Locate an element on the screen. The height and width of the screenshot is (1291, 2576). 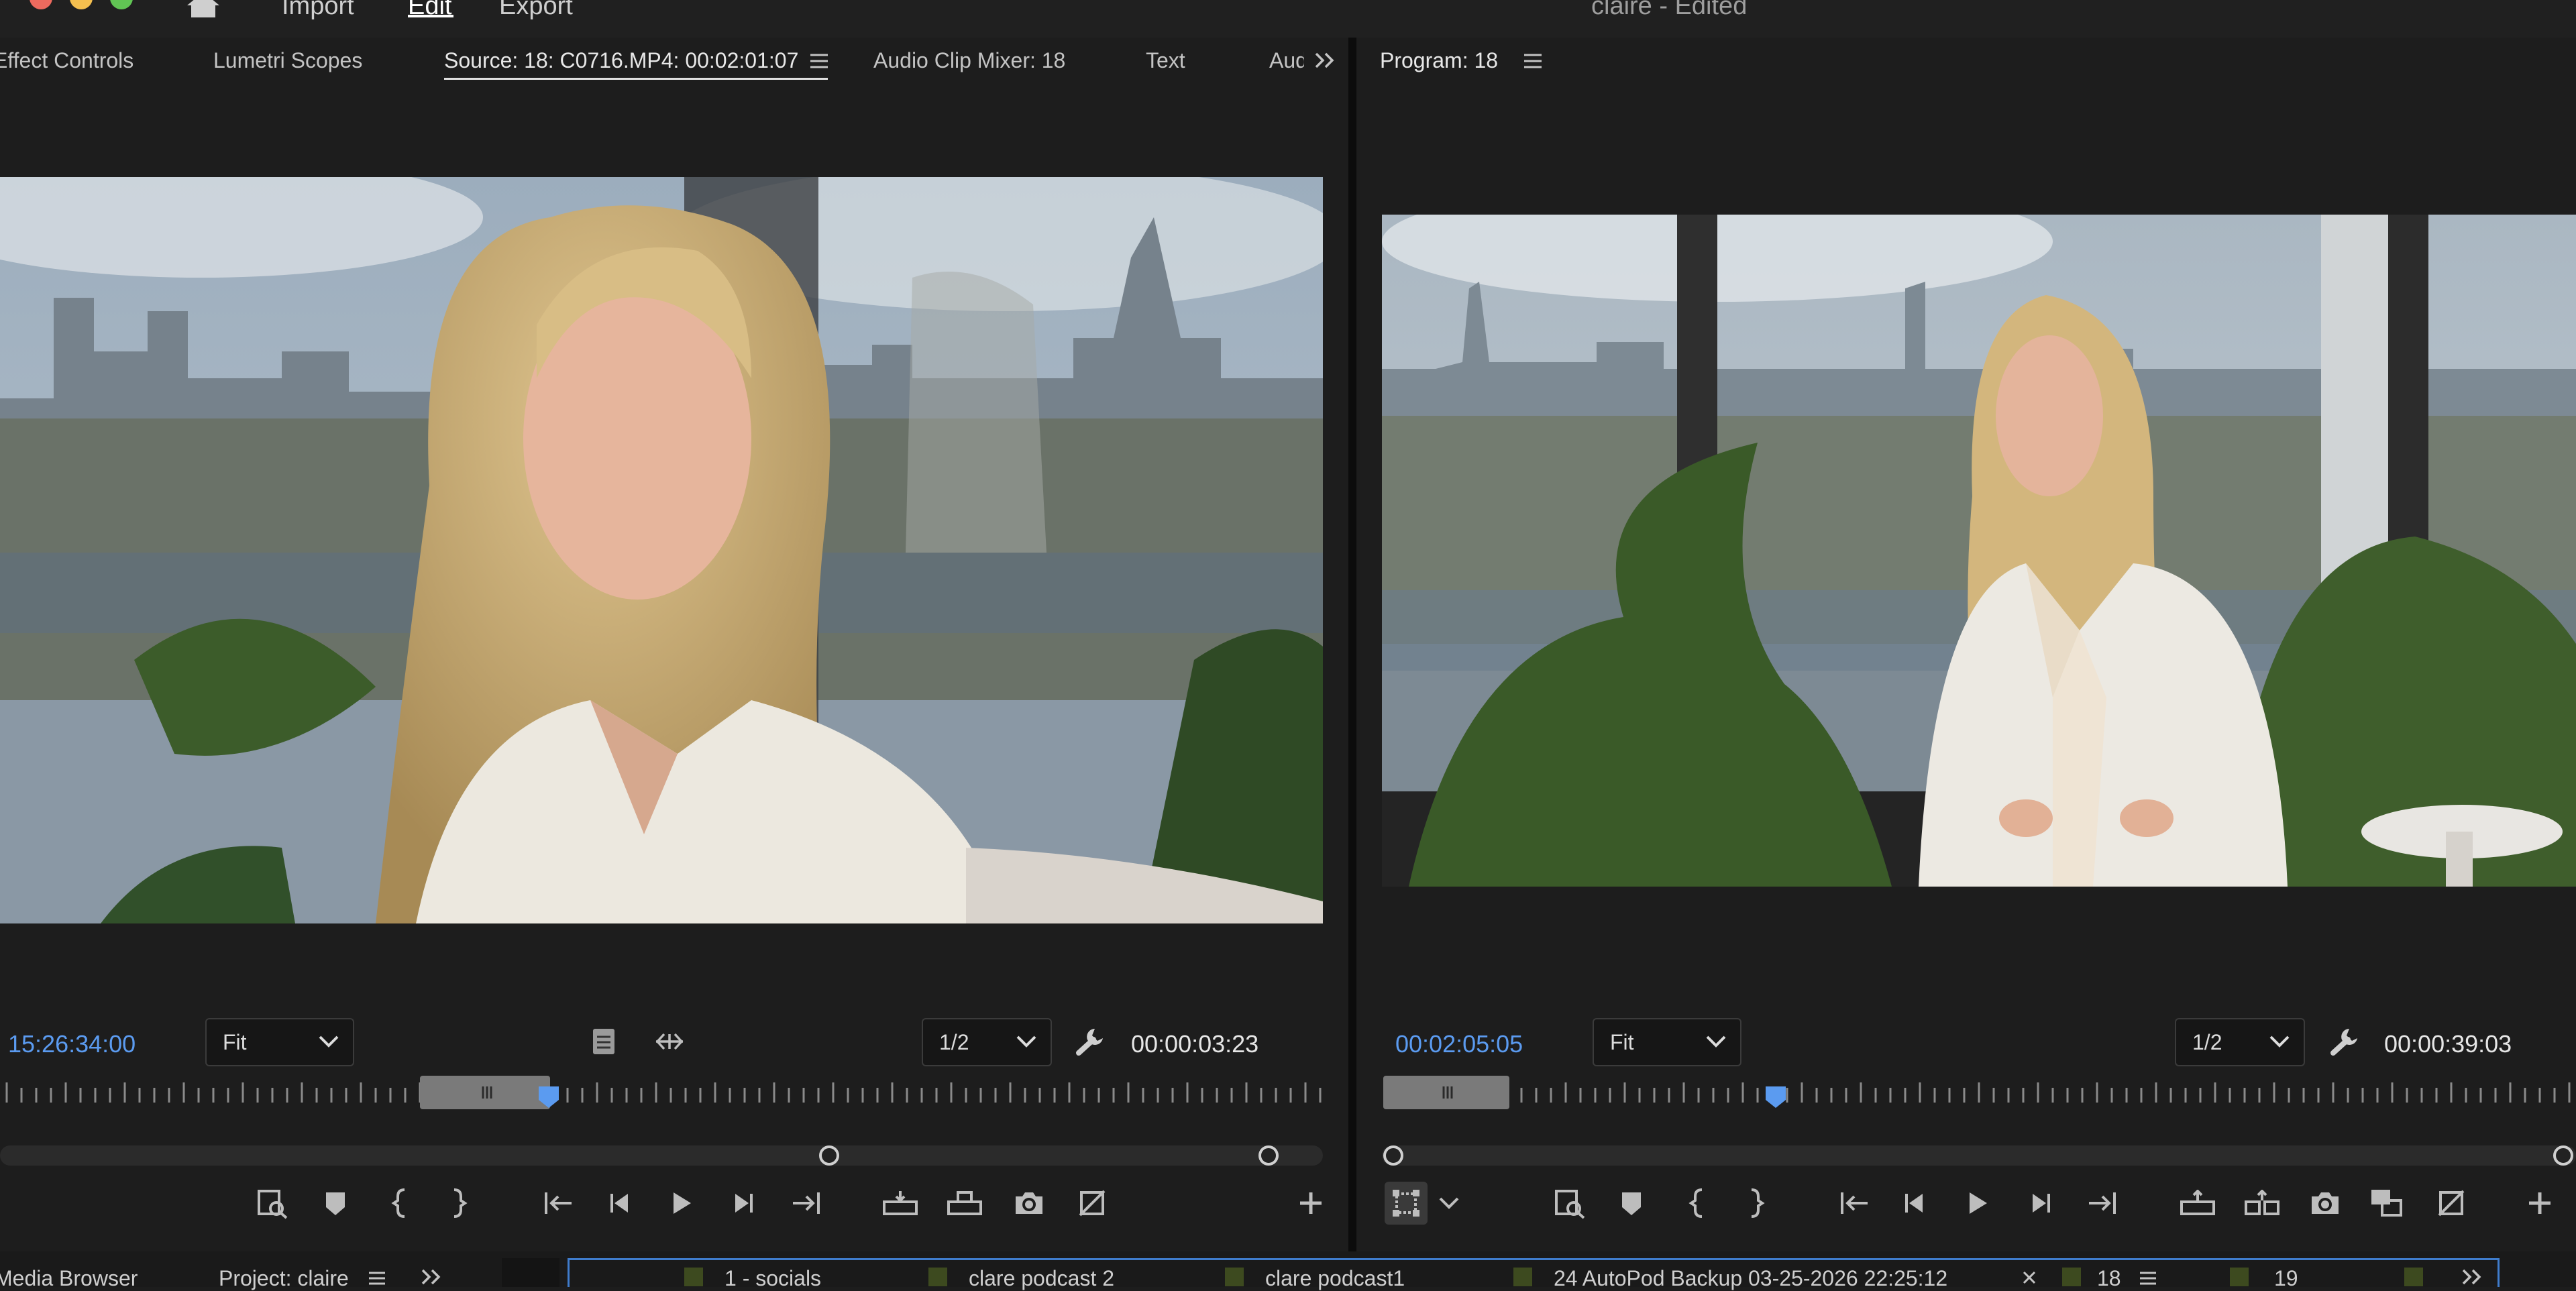
program-zoom-dropdown: Fit is located at coordinates (1667, 1042).